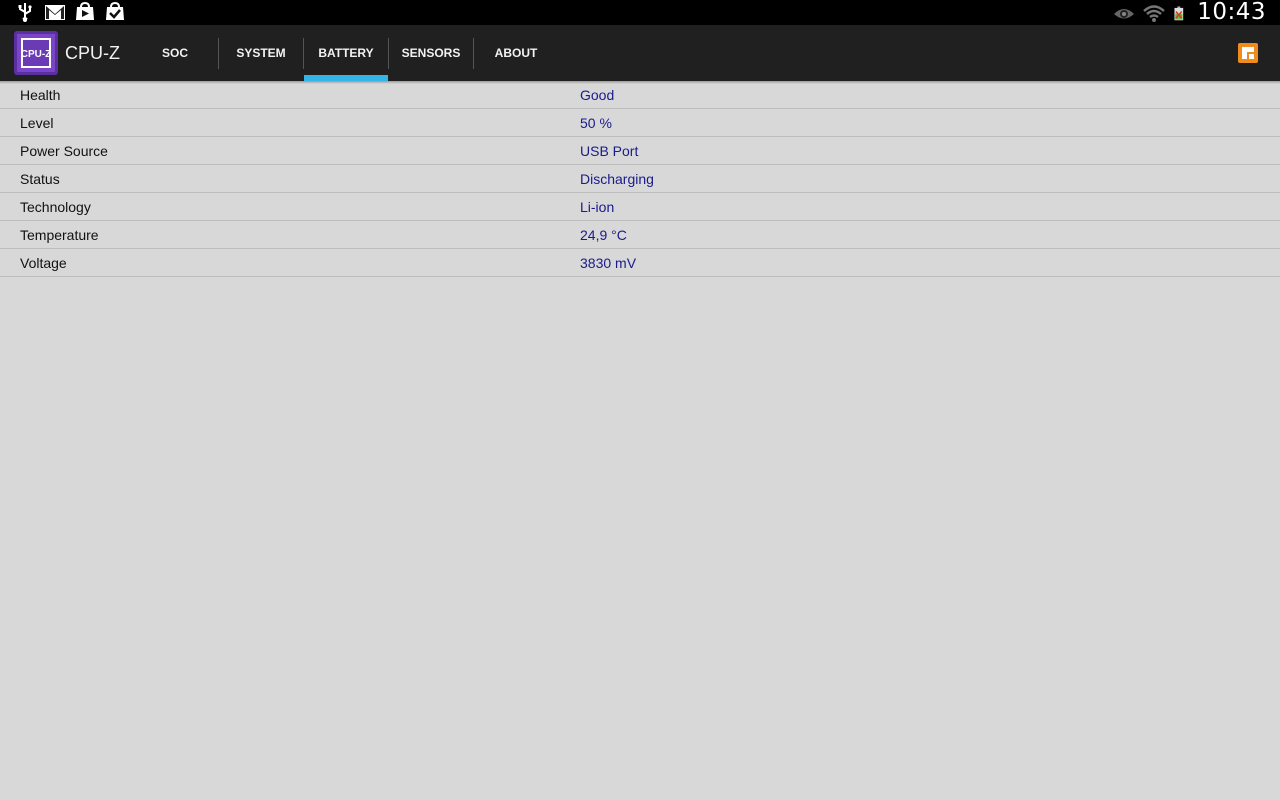 The width and height of the screenshot is (1280, 800). What do you see at coordinates (640, 151) in the screenshot?
I see `list-item: Power Source USB Port` at bounding box center [640, 151].